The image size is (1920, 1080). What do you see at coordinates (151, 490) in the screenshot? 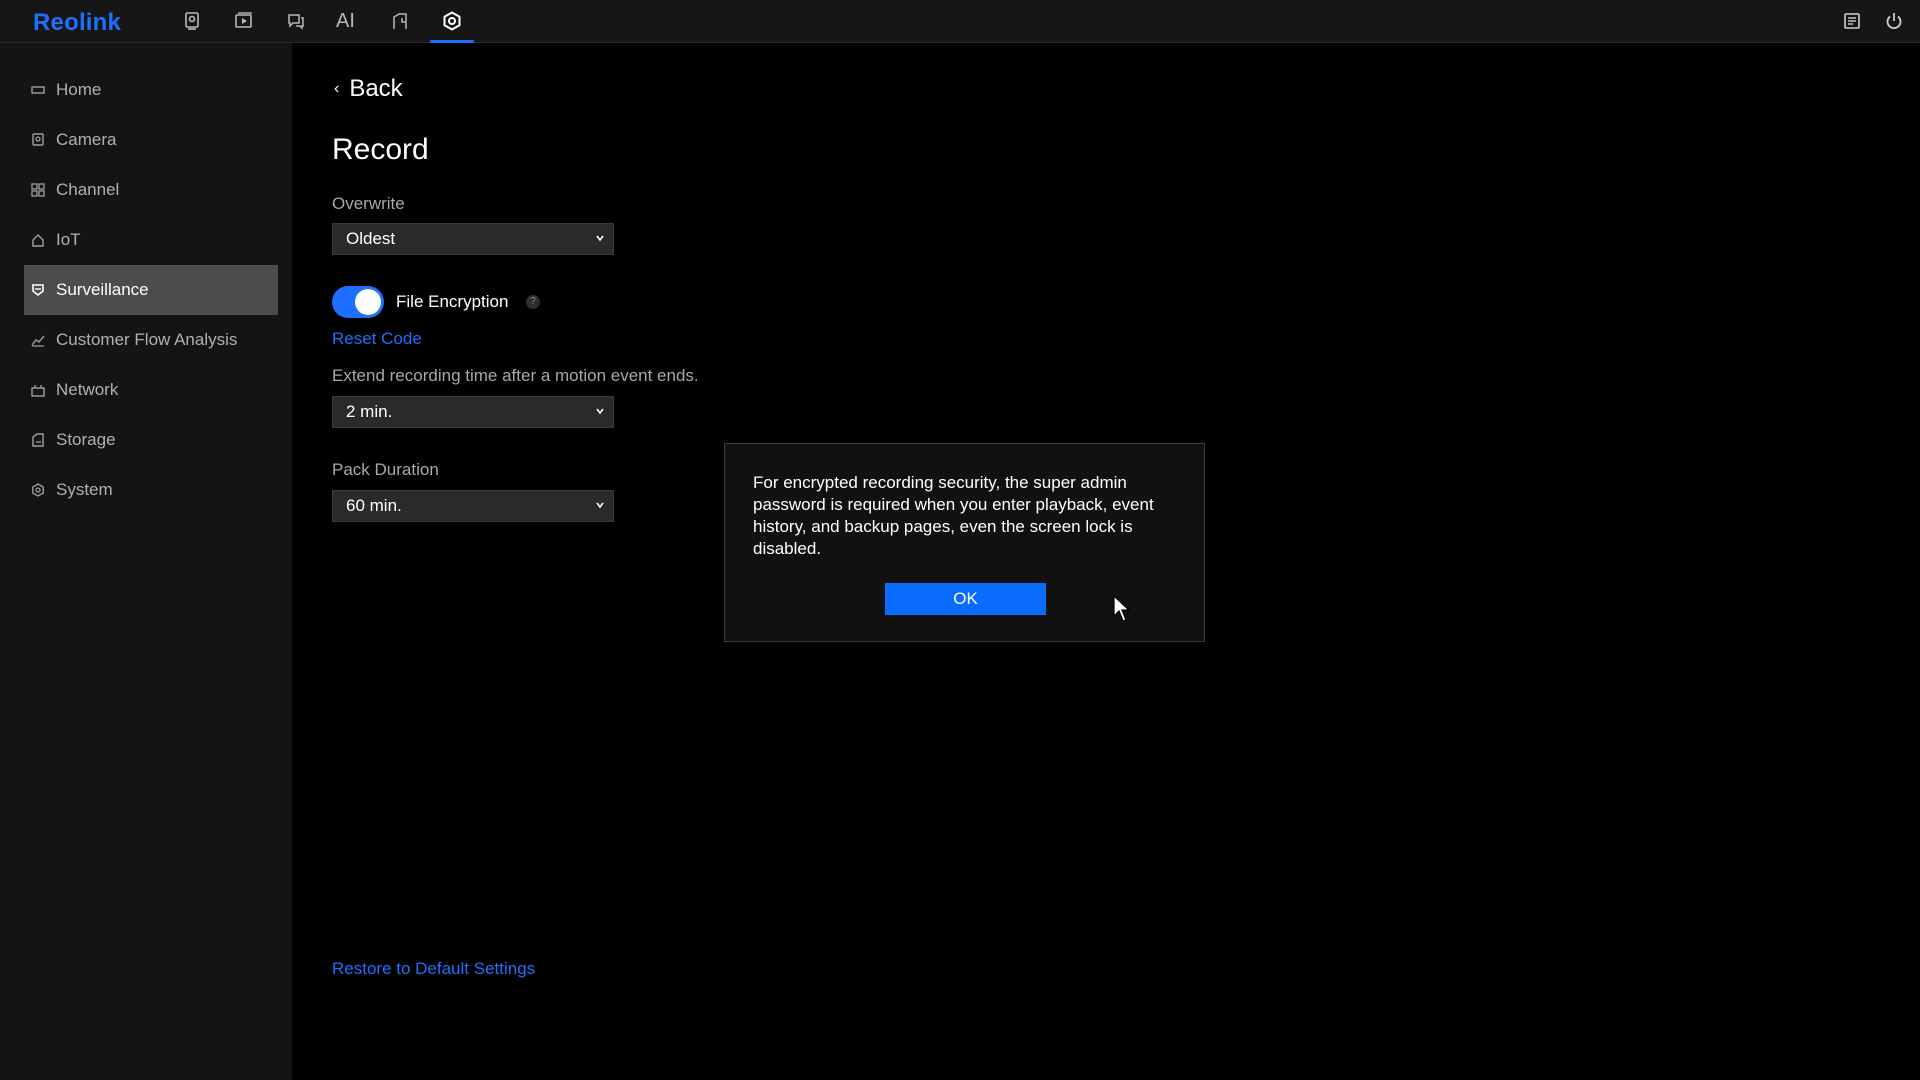
I see `sidebar-item-system: System` at bounding box center [151, 490].